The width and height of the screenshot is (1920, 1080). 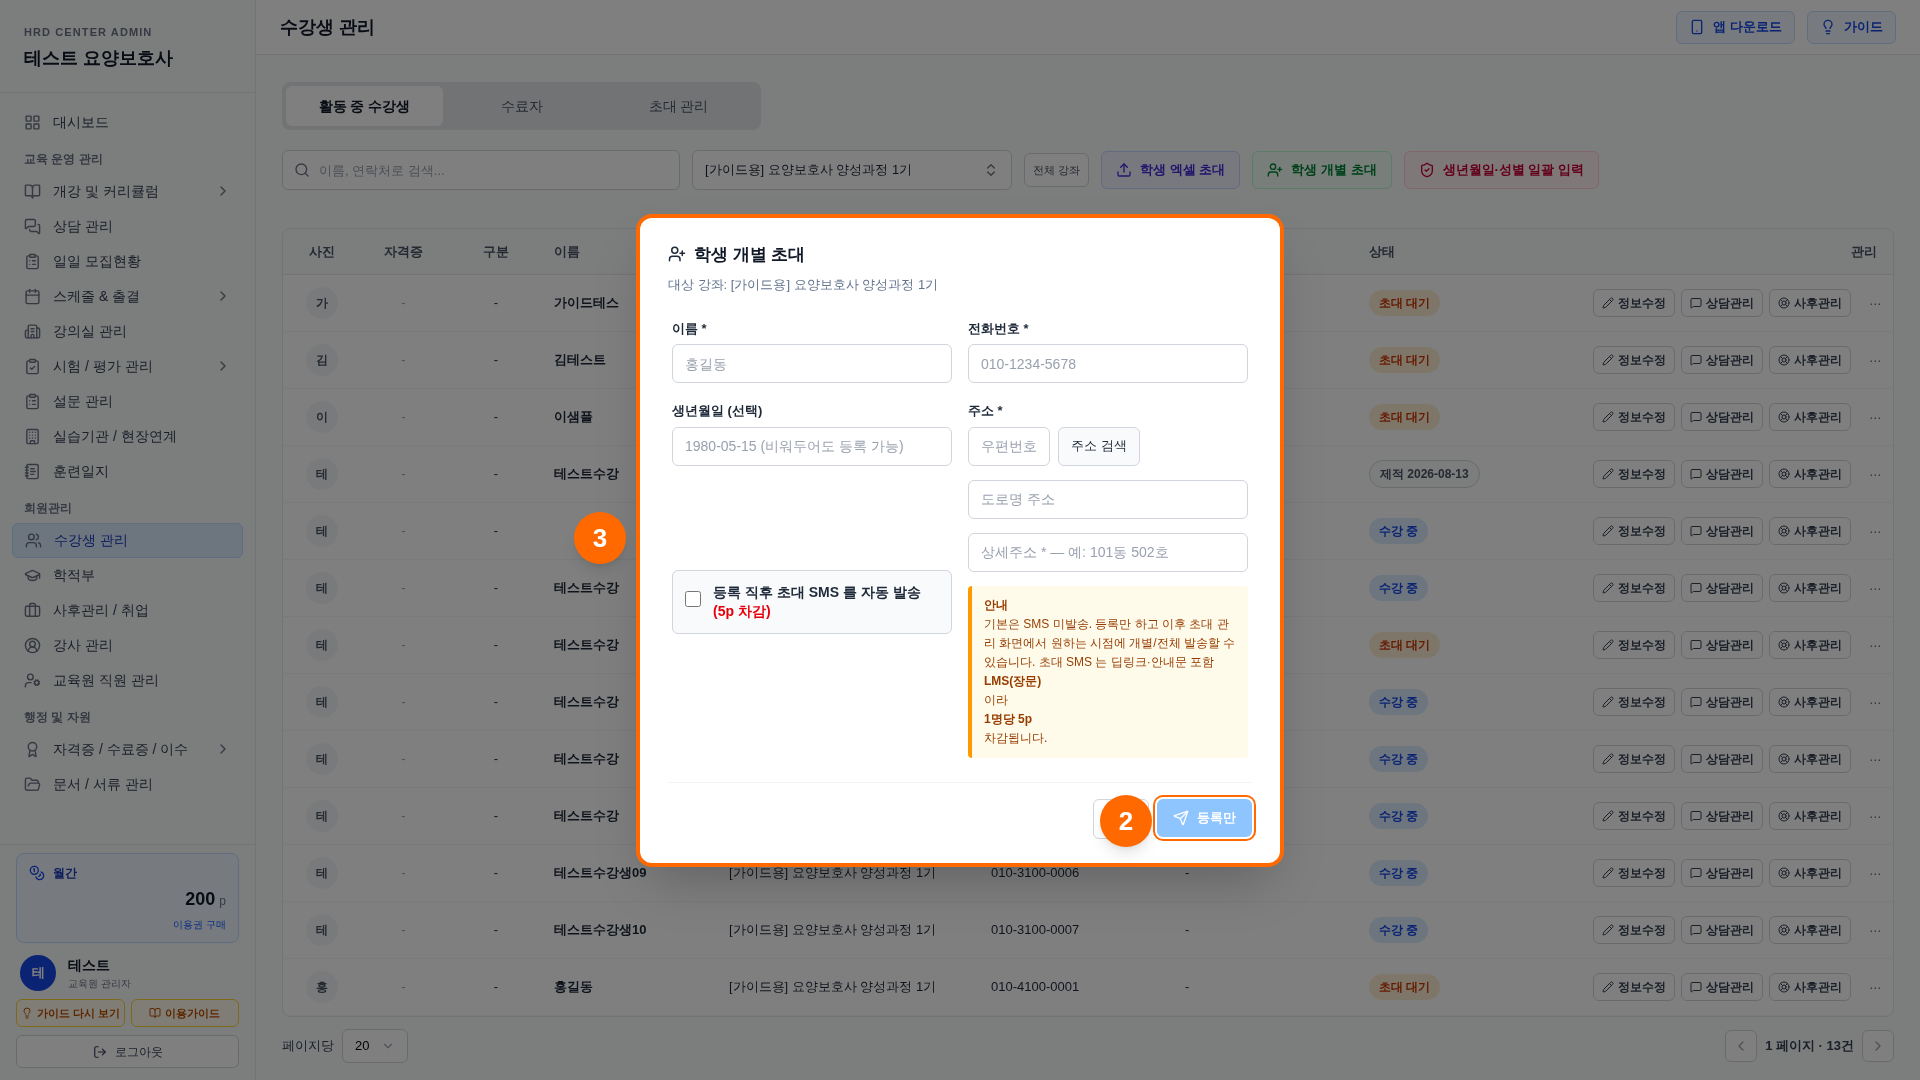 What do you see at coordinates (1099, 446) in the screenshot?
I see `address-search-button: 주소 검색` at bounding box center [1099, 446].